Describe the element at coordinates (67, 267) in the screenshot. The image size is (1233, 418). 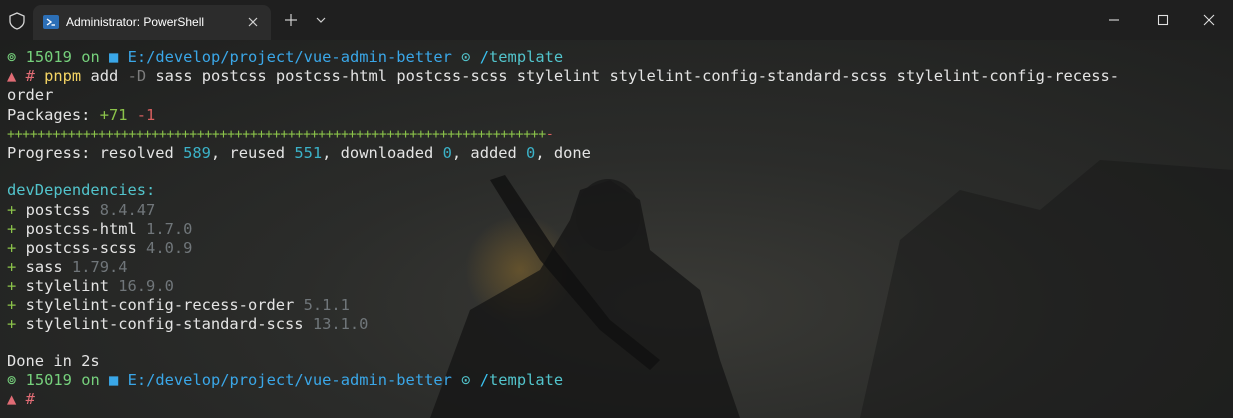
I see `dependency-row: + sass 1.79.4` at that location.